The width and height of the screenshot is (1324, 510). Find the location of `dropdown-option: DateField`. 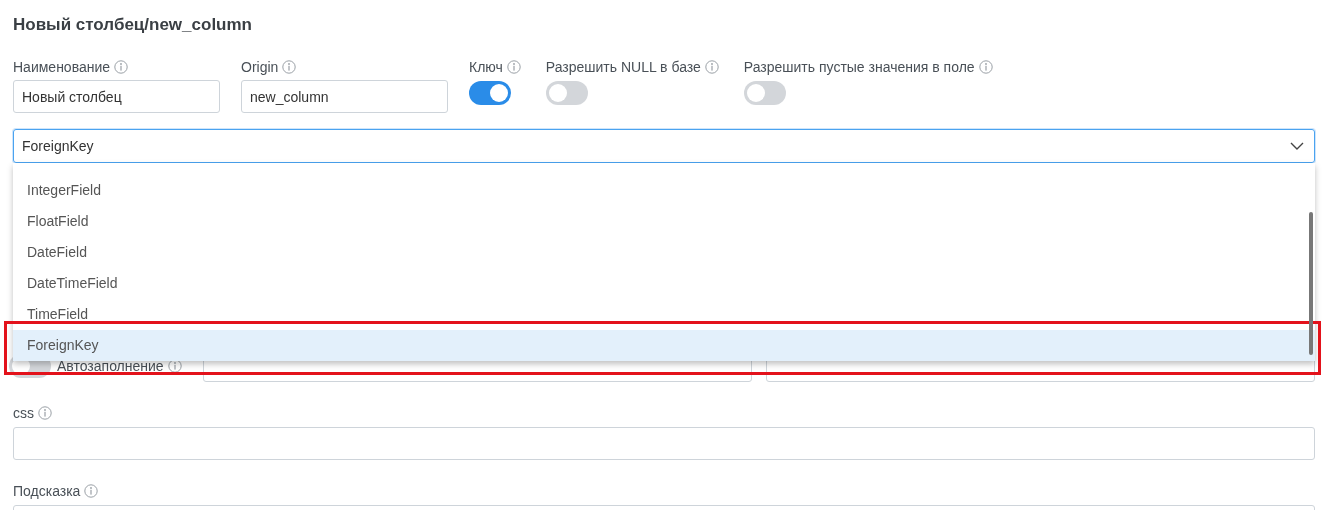

dropdown-option: DateField is located at coordinates (664, 252).